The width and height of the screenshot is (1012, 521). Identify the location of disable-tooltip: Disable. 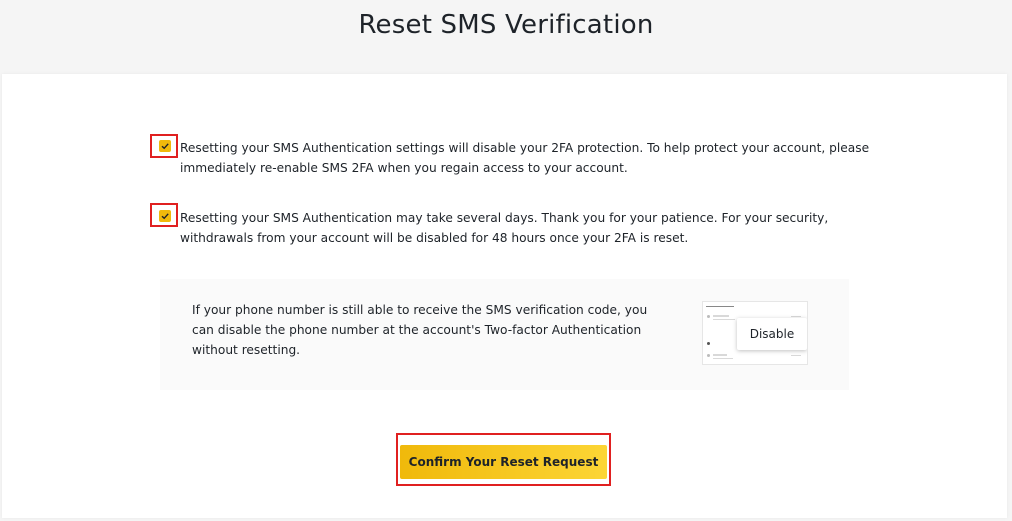
(772, 334).